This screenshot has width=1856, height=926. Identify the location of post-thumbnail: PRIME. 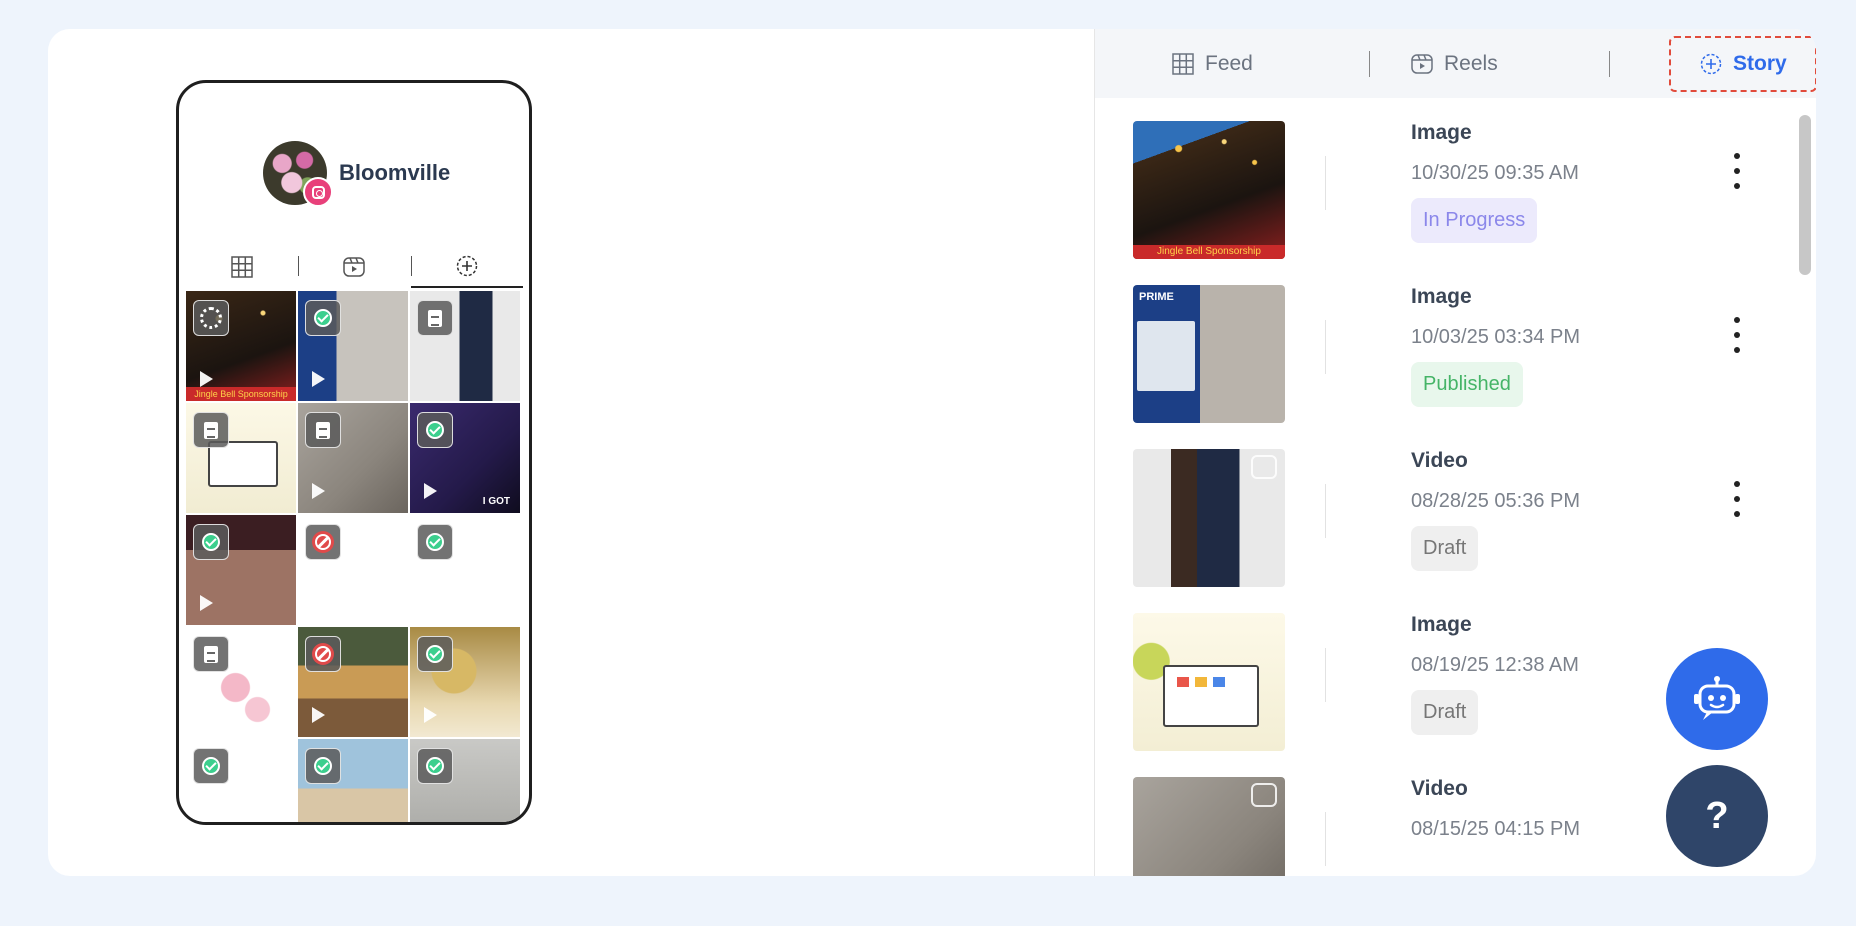
(1209, 354).